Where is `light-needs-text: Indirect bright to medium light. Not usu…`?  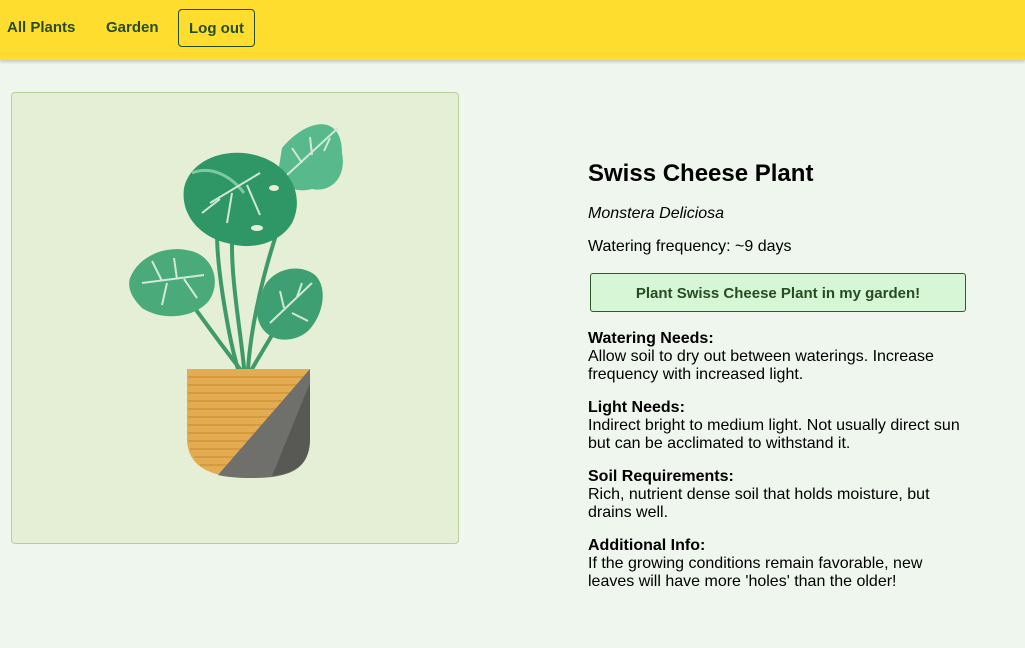 light-needs-text: Indirect bright to medium light. Not usu… is located at coordinates (774, 434).